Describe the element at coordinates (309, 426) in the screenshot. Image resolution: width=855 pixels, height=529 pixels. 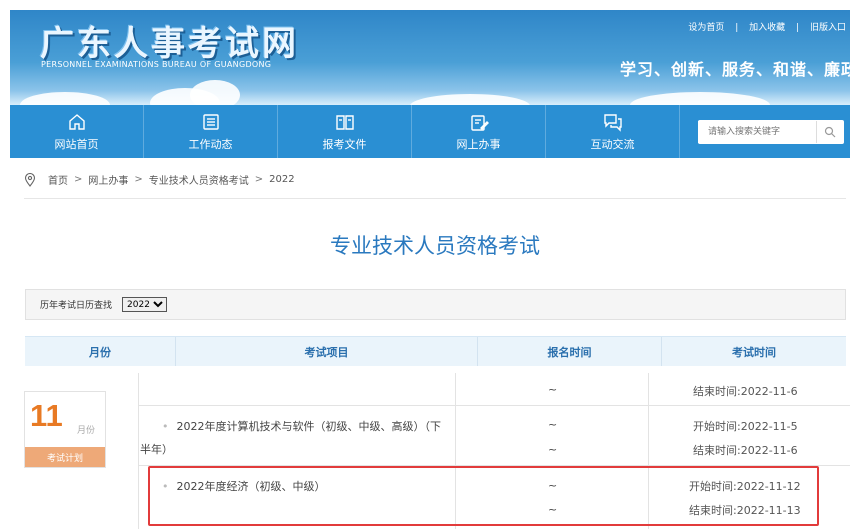
I see `project-title: 2022年度计算机技术与软件（初级、中级、高级）（下` at that location.